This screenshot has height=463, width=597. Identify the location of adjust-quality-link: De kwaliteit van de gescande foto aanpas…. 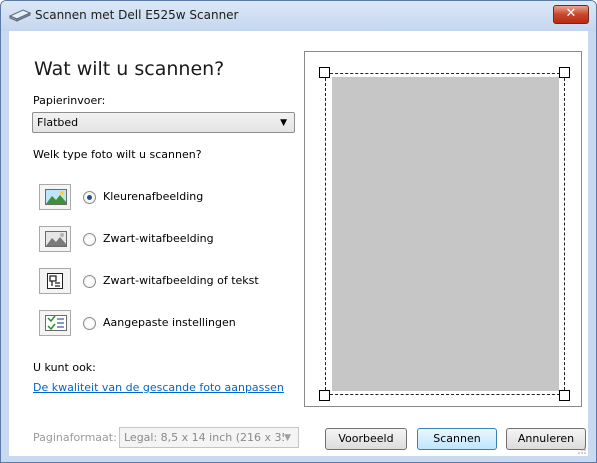
(158, 387).